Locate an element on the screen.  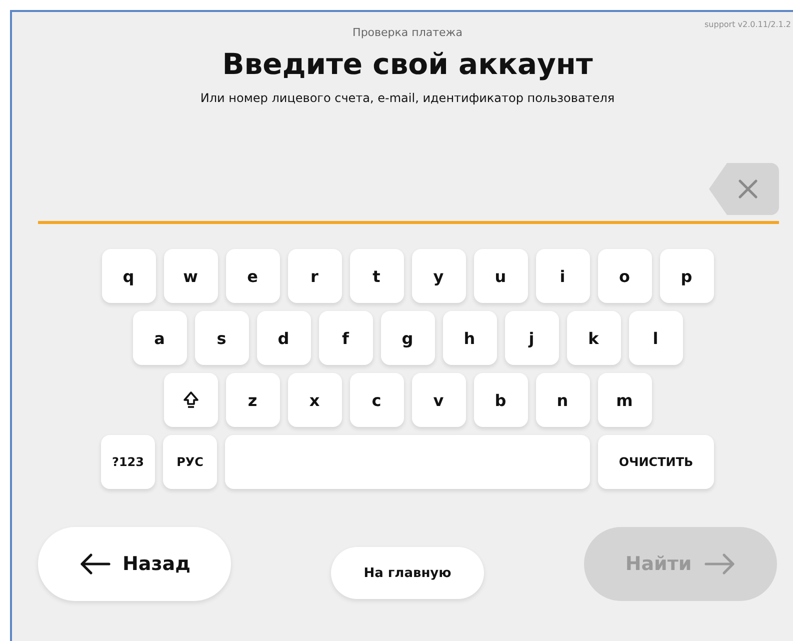
key: k is located at coordinates (593, 338).